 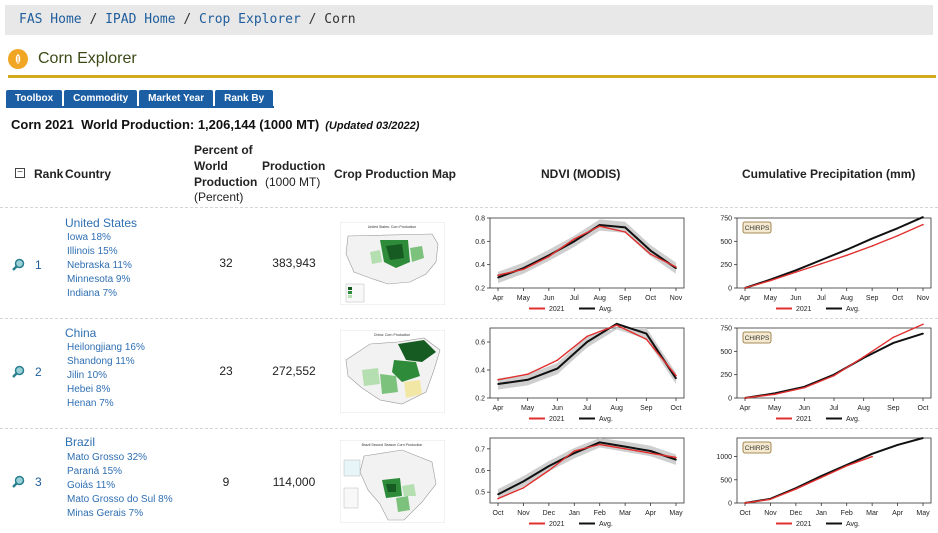 What do you see at coordinates (548, 298) in the screenshot?
I see `x-tick-label: Jun` at bounding box center [548, 298].